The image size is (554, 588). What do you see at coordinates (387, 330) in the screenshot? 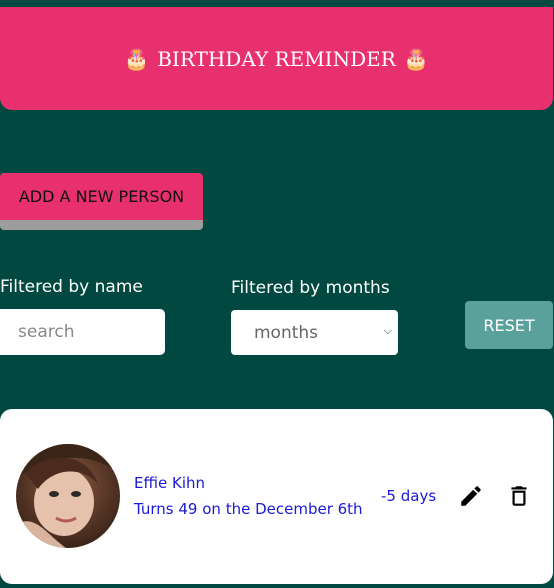
I see `chevron-down-icon: ⌵` at bounding box center [387, 330].